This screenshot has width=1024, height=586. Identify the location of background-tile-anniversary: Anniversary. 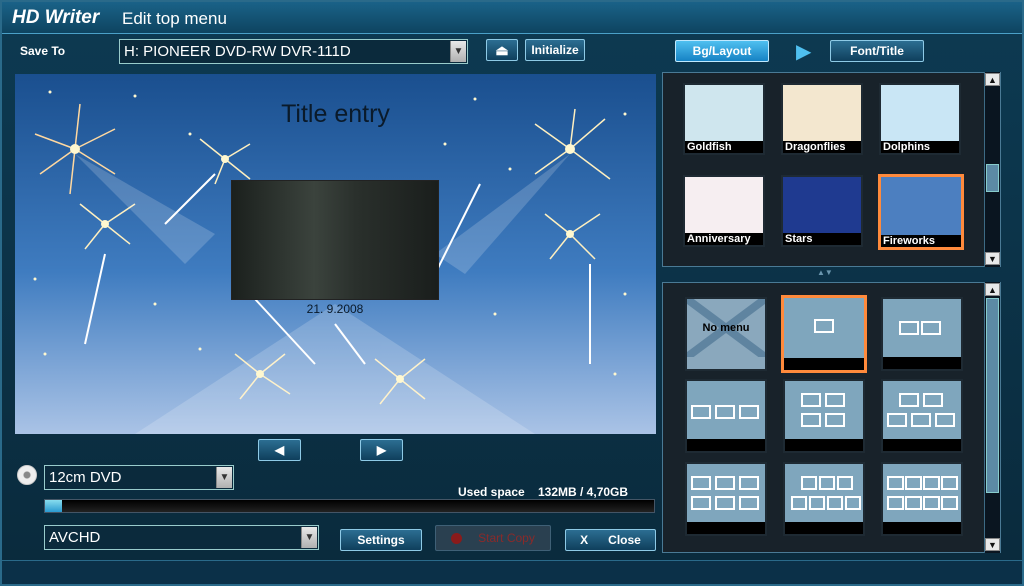
(724, 211).